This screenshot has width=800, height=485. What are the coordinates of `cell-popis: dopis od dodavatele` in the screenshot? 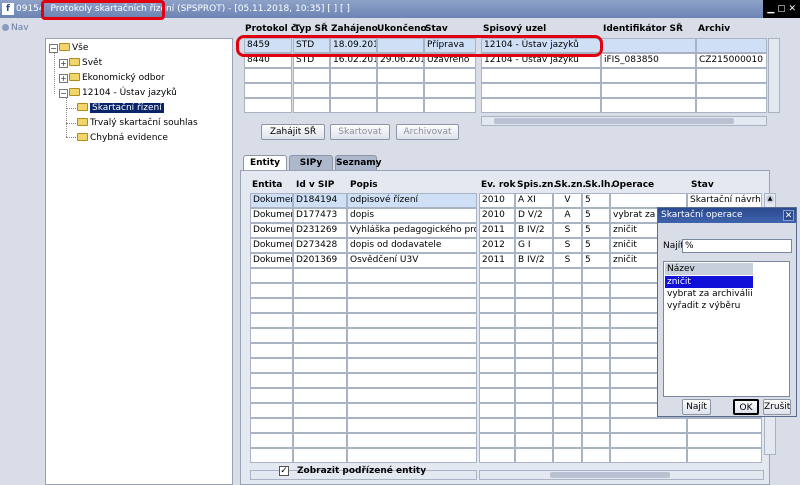 It's located at (412, 245).